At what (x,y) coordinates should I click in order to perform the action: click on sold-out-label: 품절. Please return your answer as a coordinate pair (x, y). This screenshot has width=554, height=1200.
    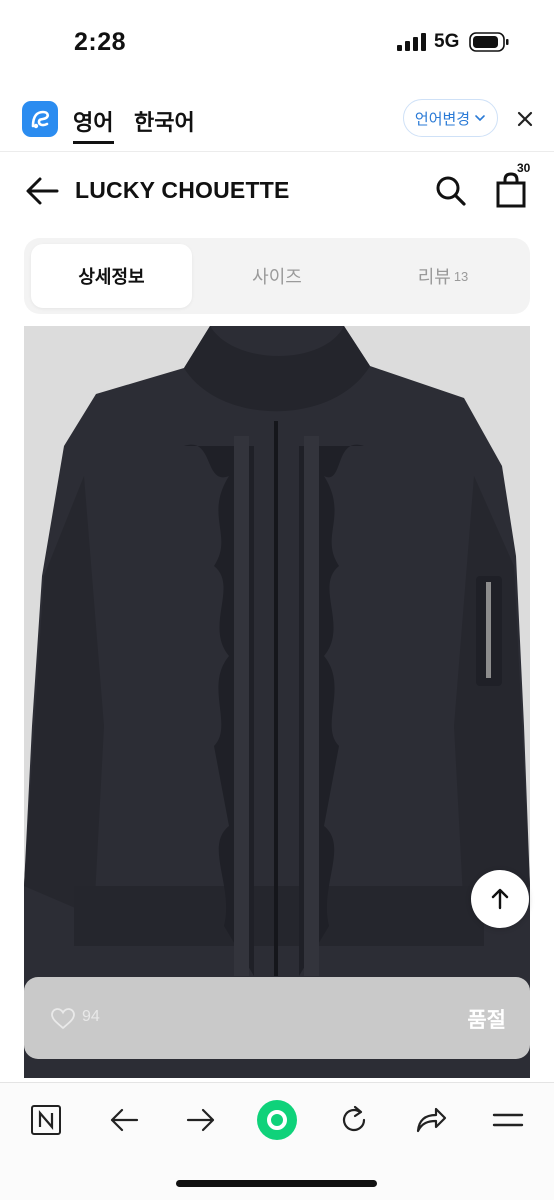
    Looking at the image, I should click on (486, 1020).